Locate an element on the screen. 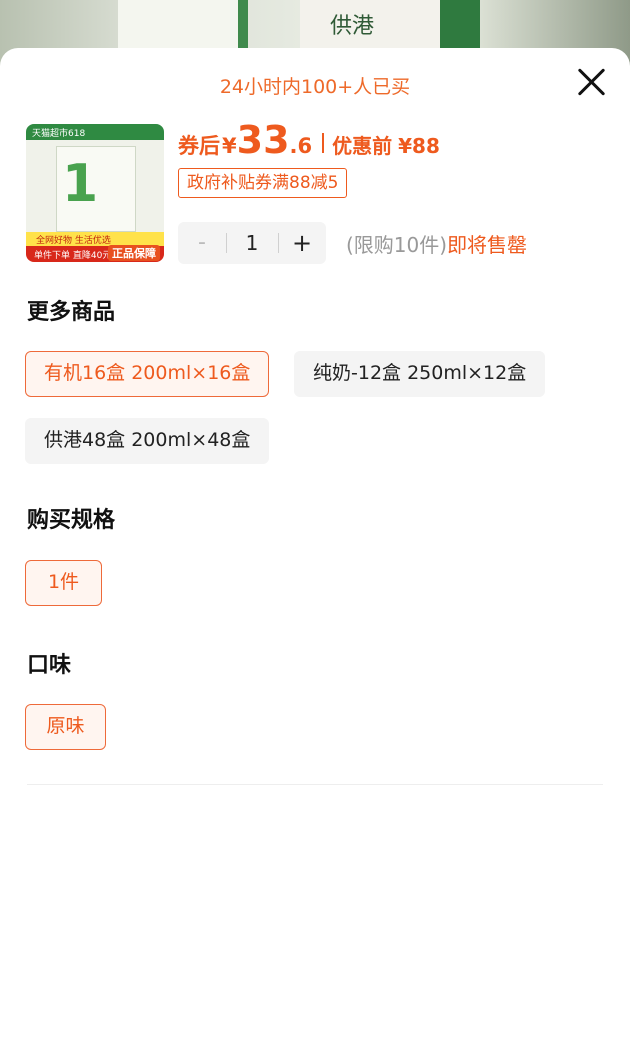 The height and width of the screenshot is (1048, 630). quantity-stepper: - 1 + is located at coordinates (252, 243).